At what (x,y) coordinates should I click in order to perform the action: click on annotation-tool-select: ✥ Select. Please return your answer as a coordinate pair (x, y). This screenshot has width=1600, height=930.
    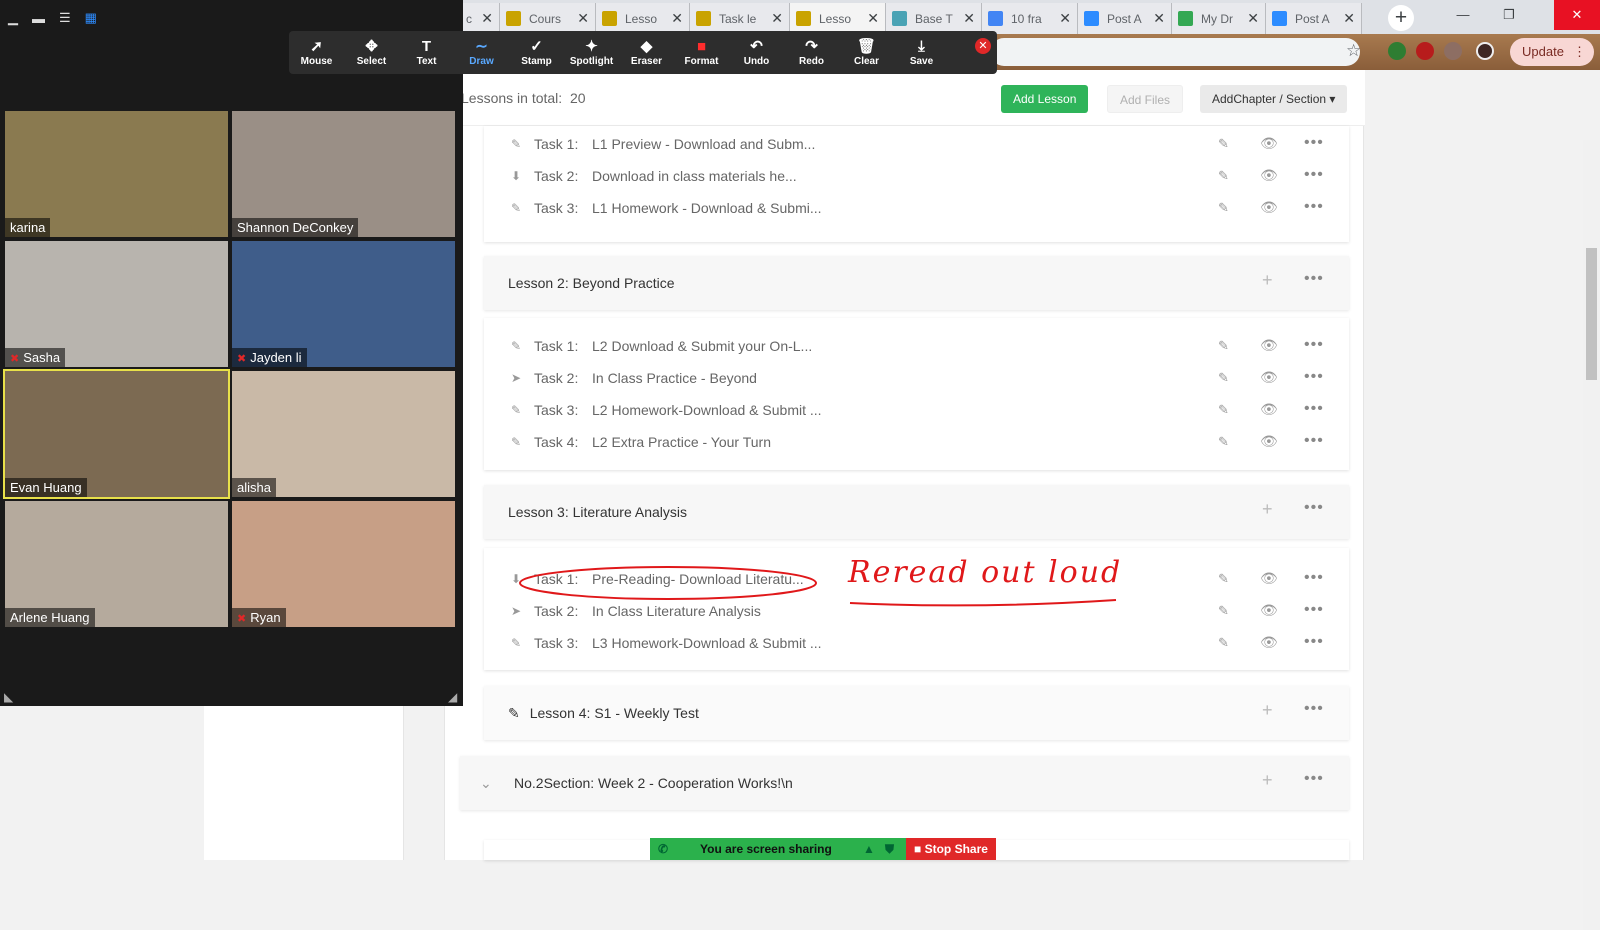
    Looking at the image, I should click on (371, 52).